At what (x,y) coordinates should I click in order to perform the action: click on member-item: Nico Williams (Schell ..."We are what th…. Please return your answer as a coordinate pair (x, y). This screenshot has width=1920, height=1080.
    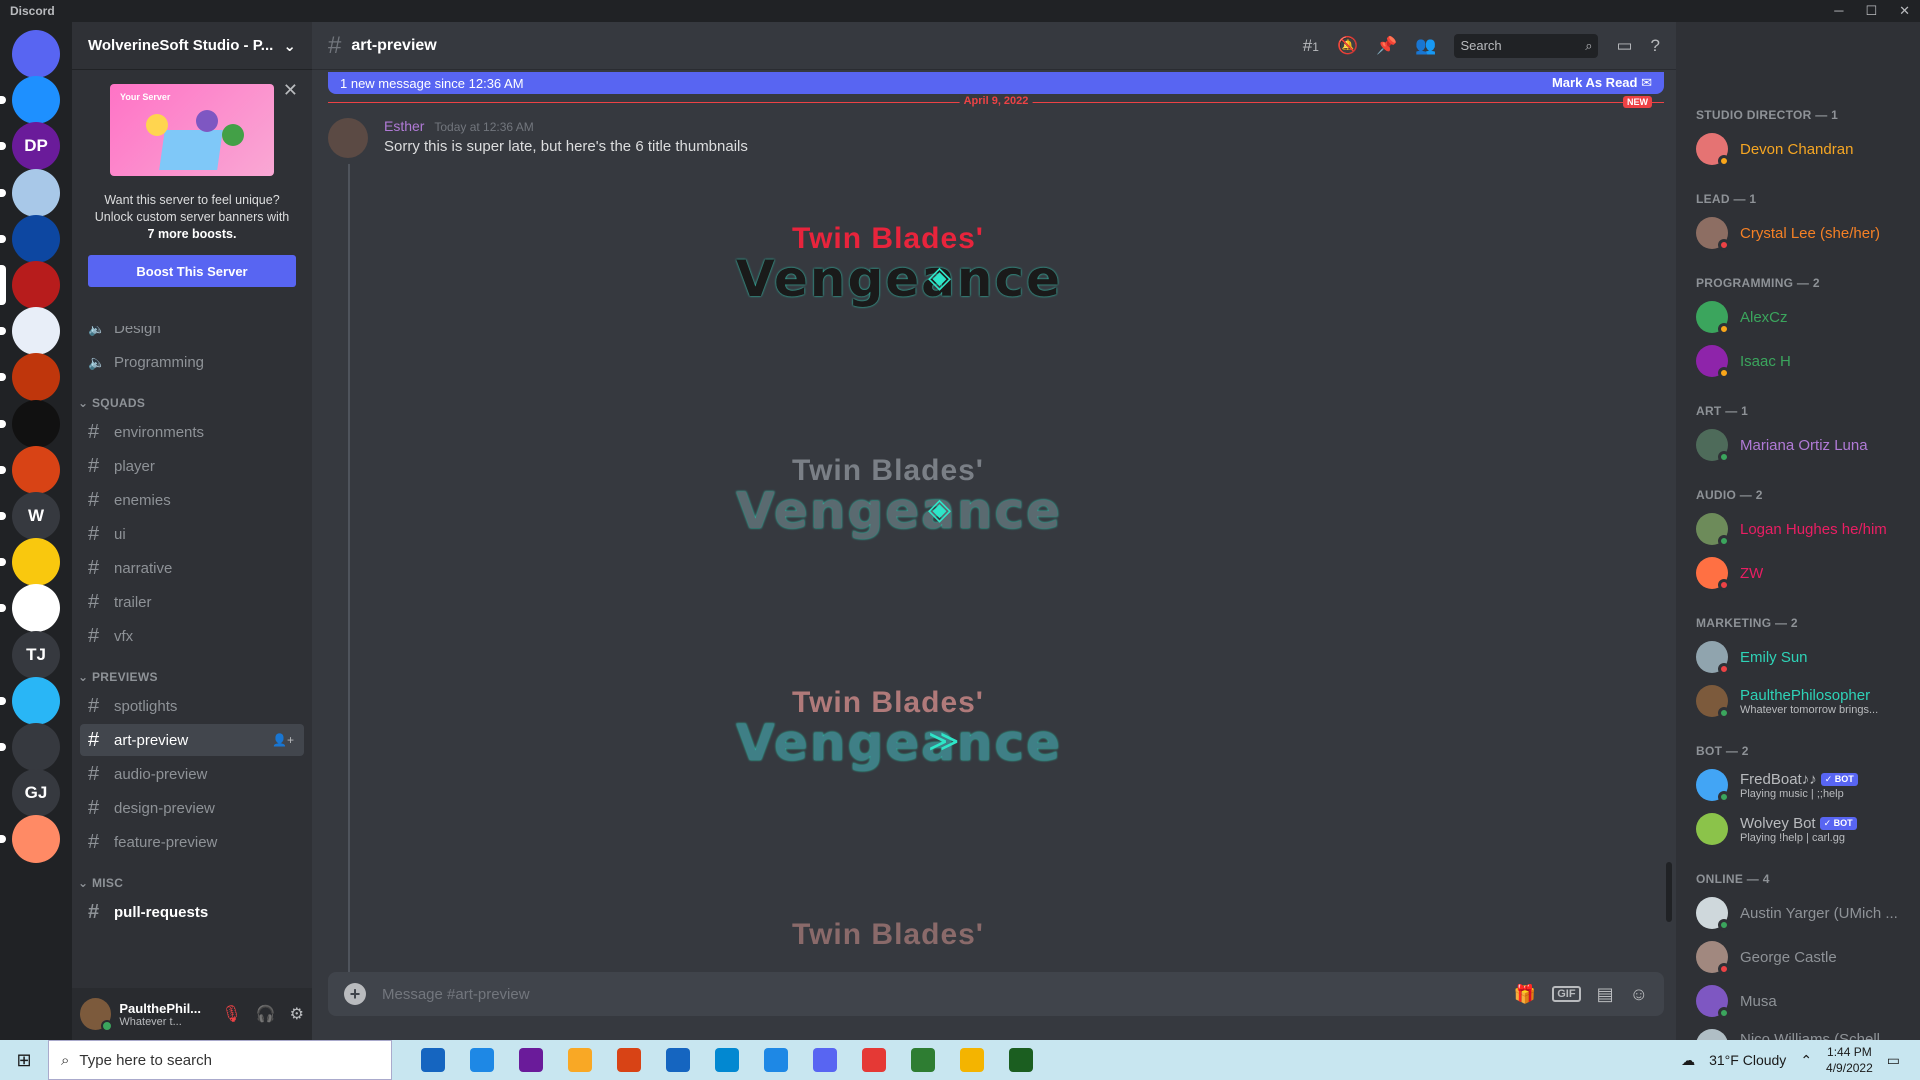
    Looking at the image, I should click on (1806, 1032).